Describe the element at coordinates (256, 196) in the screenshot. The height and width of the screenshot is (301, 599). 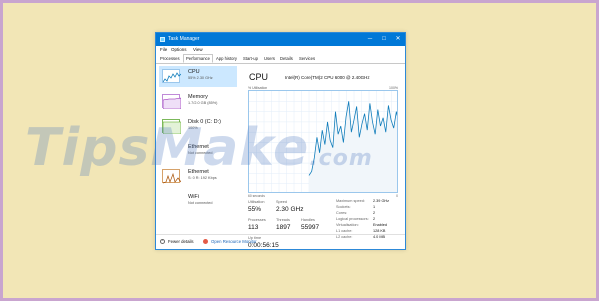
I see `graph-time-label: 60 seconds` at that location.